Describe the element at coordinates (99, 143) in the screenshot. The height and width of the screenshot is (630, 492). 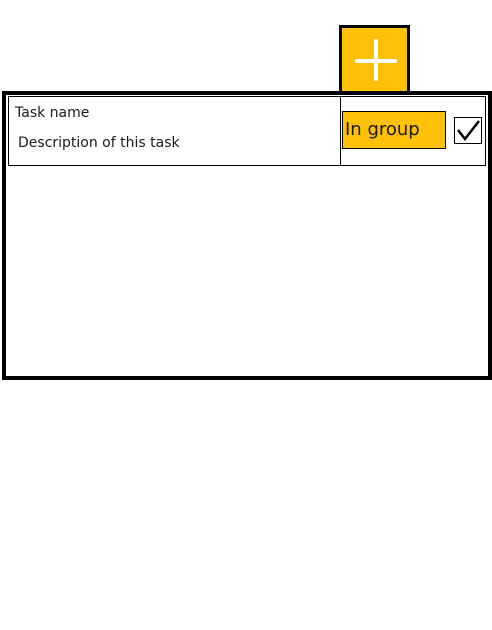
I see `task-description: Description of this task` at that location.